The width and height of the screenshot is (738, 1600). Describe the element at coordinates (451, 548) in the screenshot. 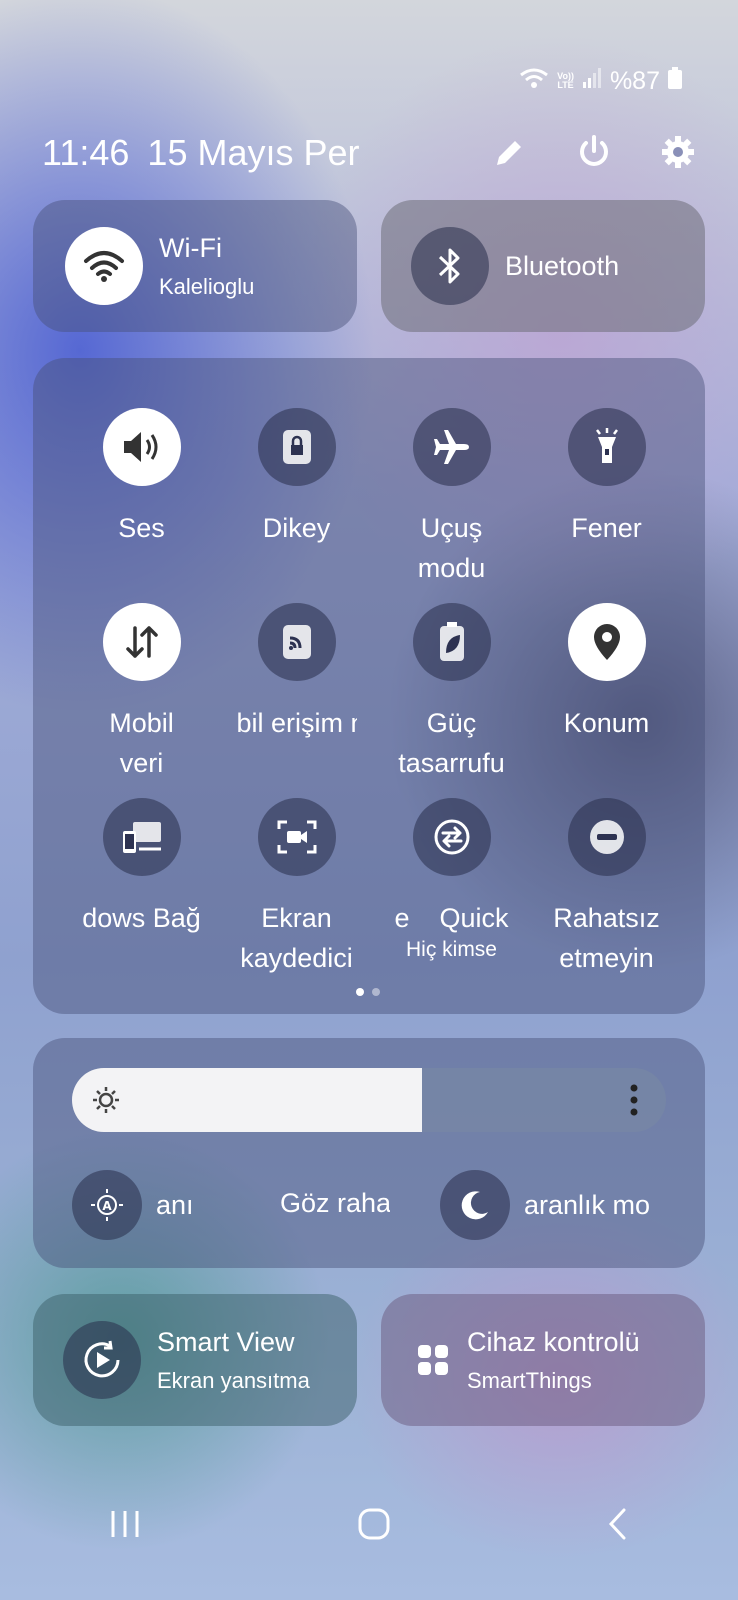

I see `quick-tile-label: Uçuş modu` at that location.